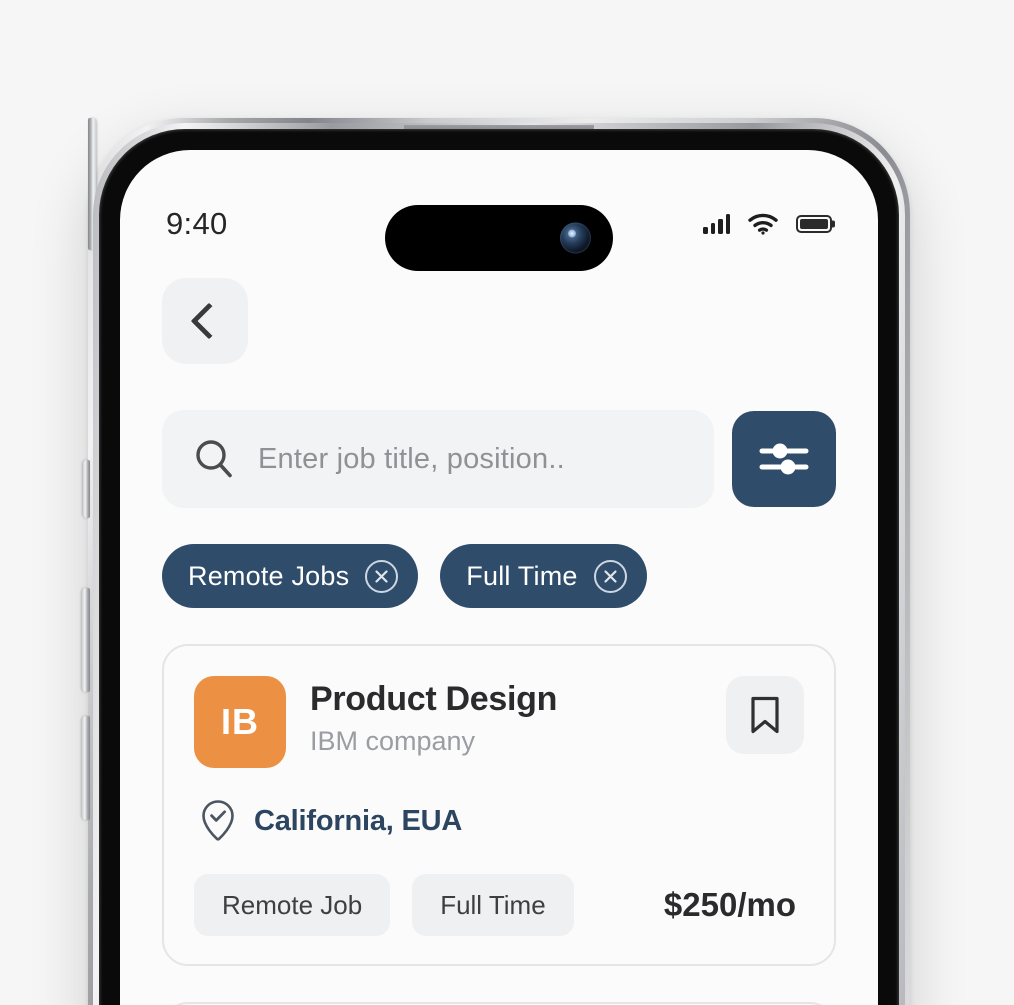 The width and height of the screenshot is (1014, 1005). I want to click on dynamic-island, so click(499, 238).